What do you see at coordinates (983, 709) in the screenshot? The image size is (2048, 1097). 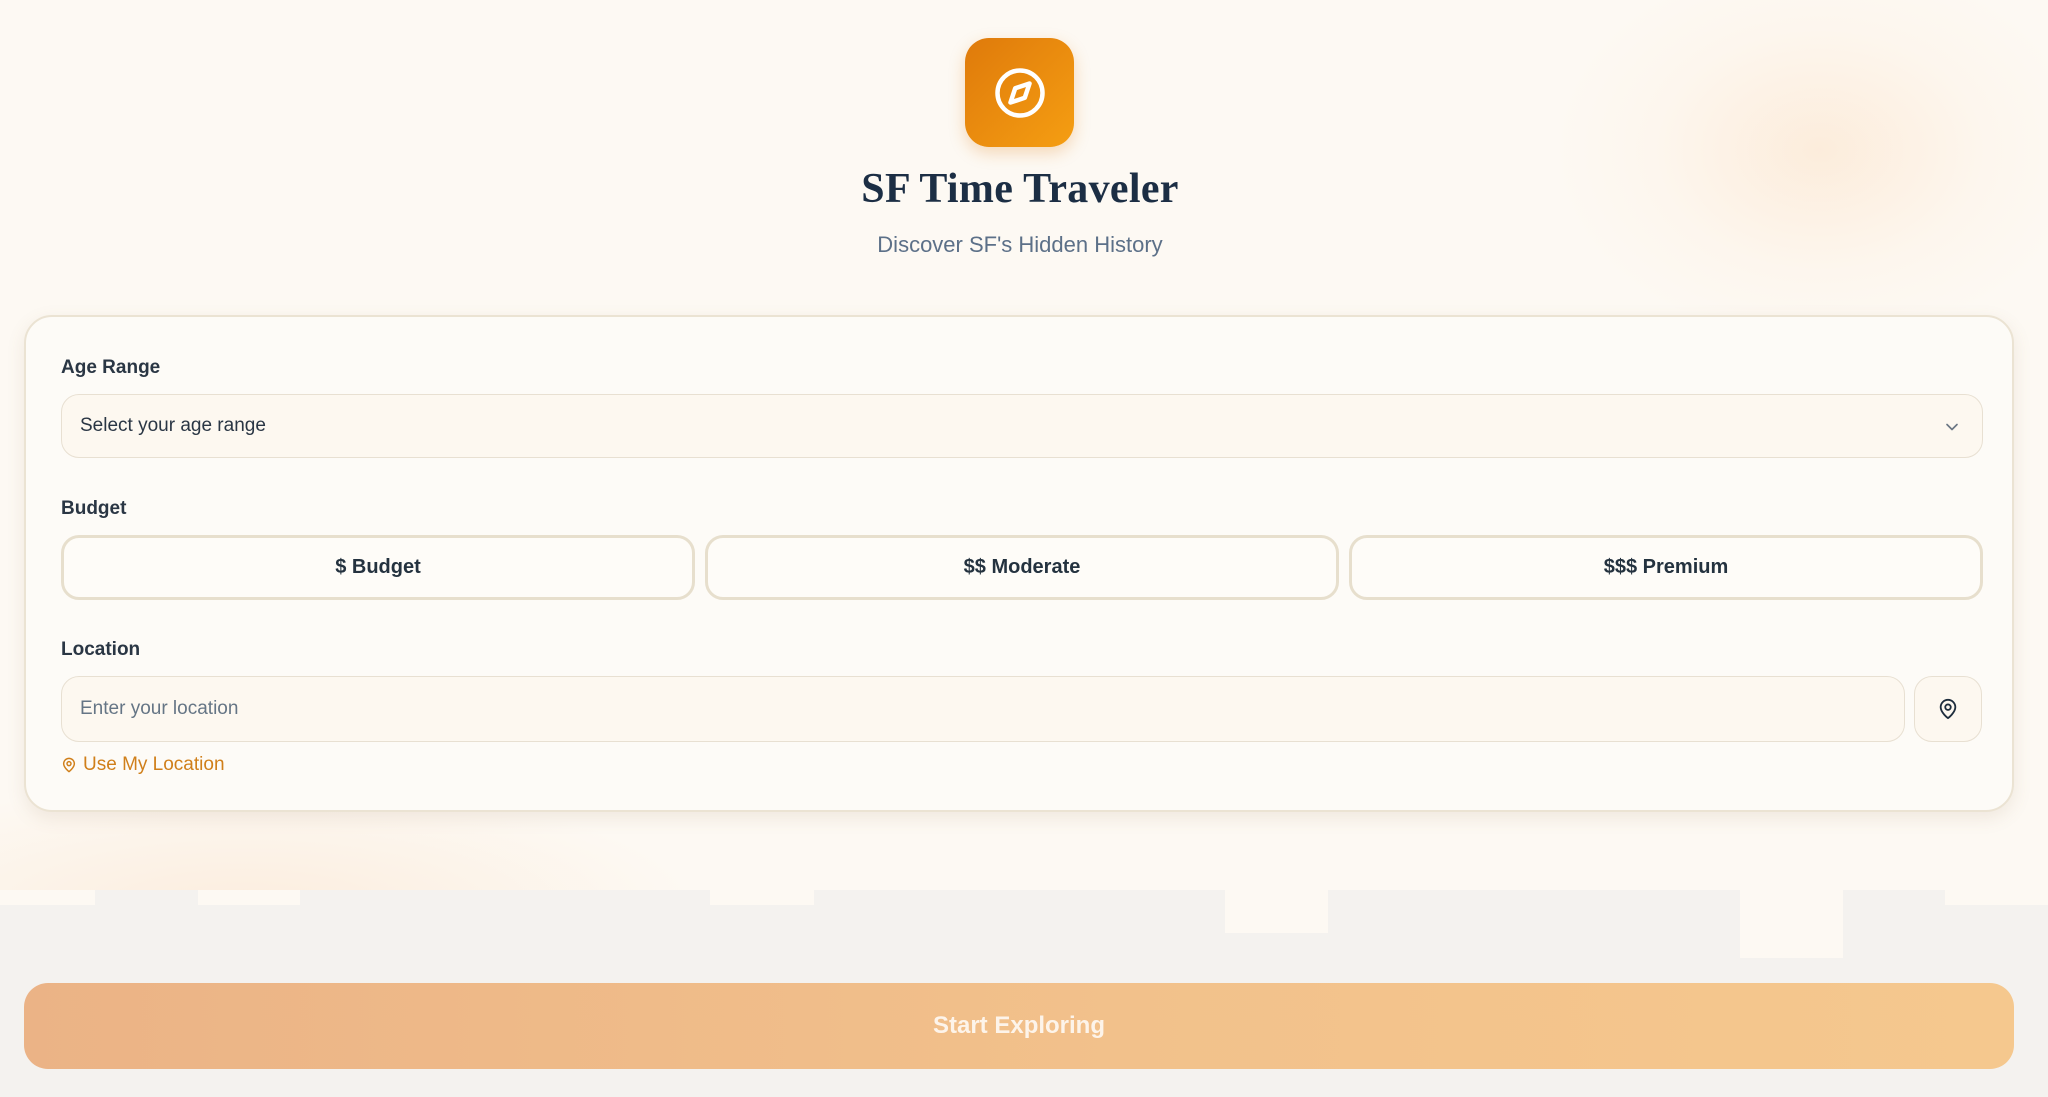 I see `location-input` at bounding box center [983, 709].